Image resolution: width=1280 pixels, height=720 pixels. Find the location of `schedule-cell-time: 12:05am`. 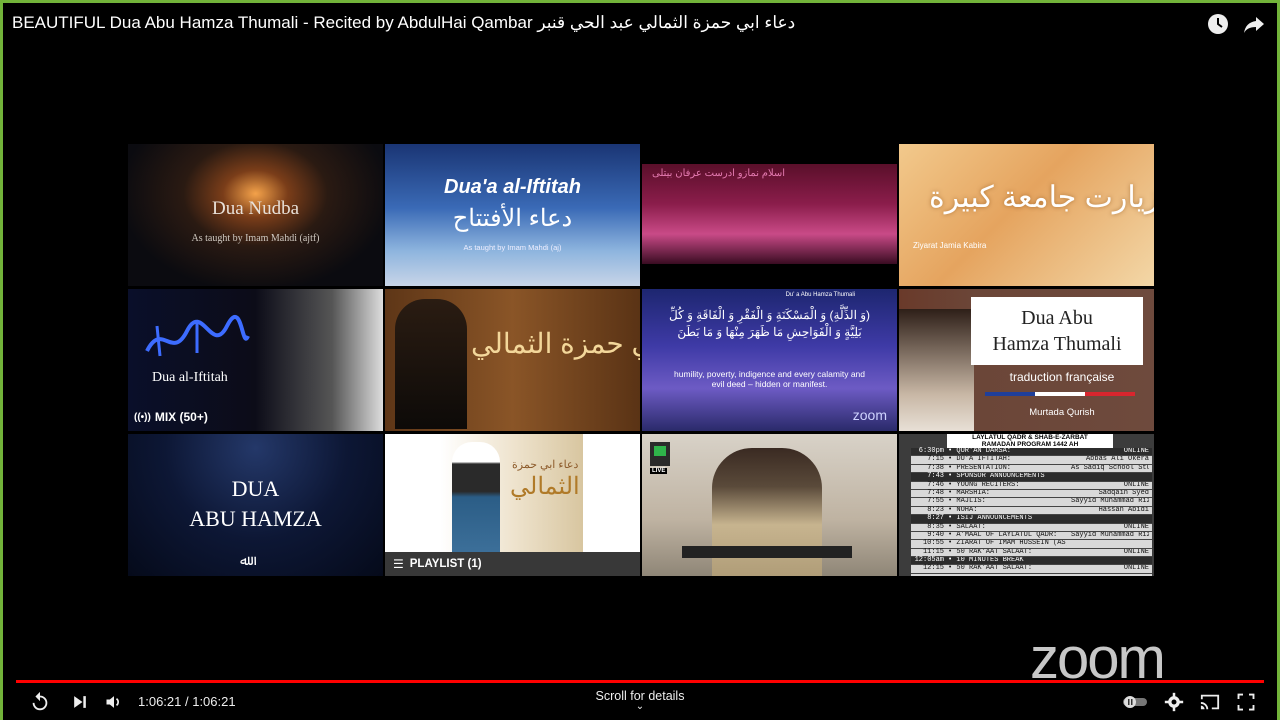

schedule-cell-time: 12:05am is located at coordinates (929, 560).